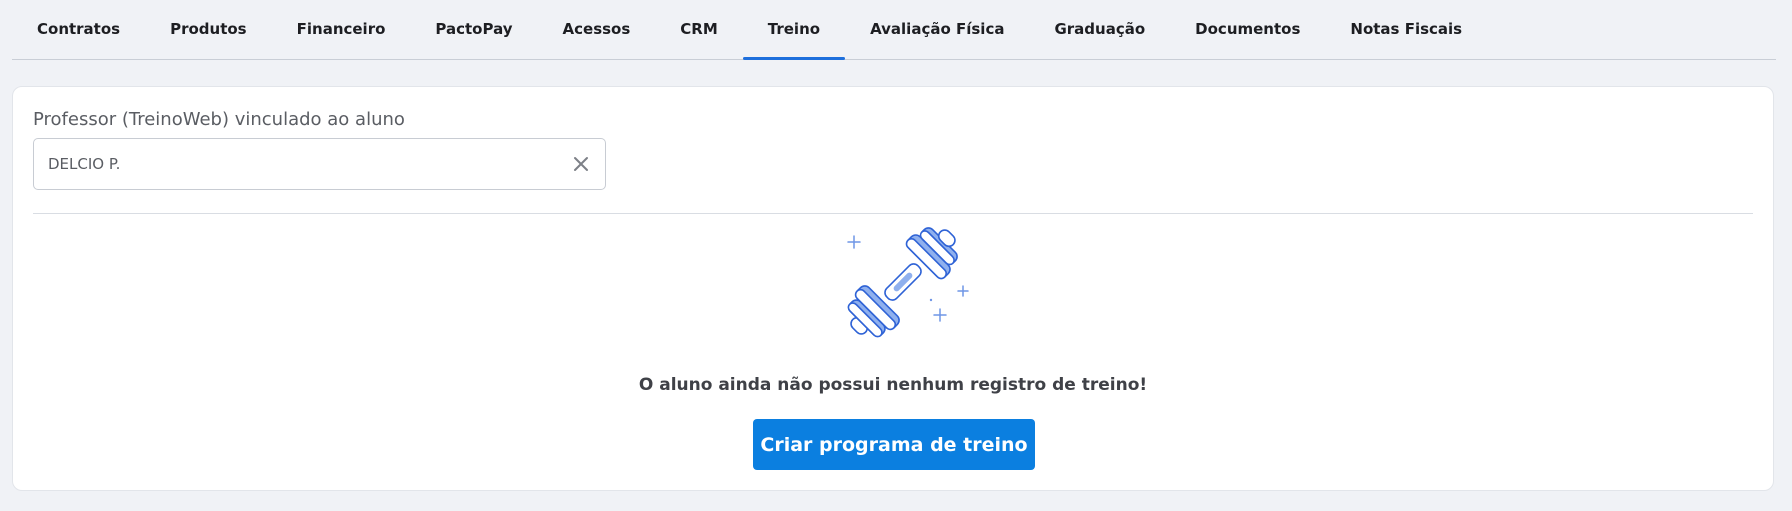 The image size is (1792, 511). I want to click on create-training-program-button: Criar programa de treino, so click(894, 444).